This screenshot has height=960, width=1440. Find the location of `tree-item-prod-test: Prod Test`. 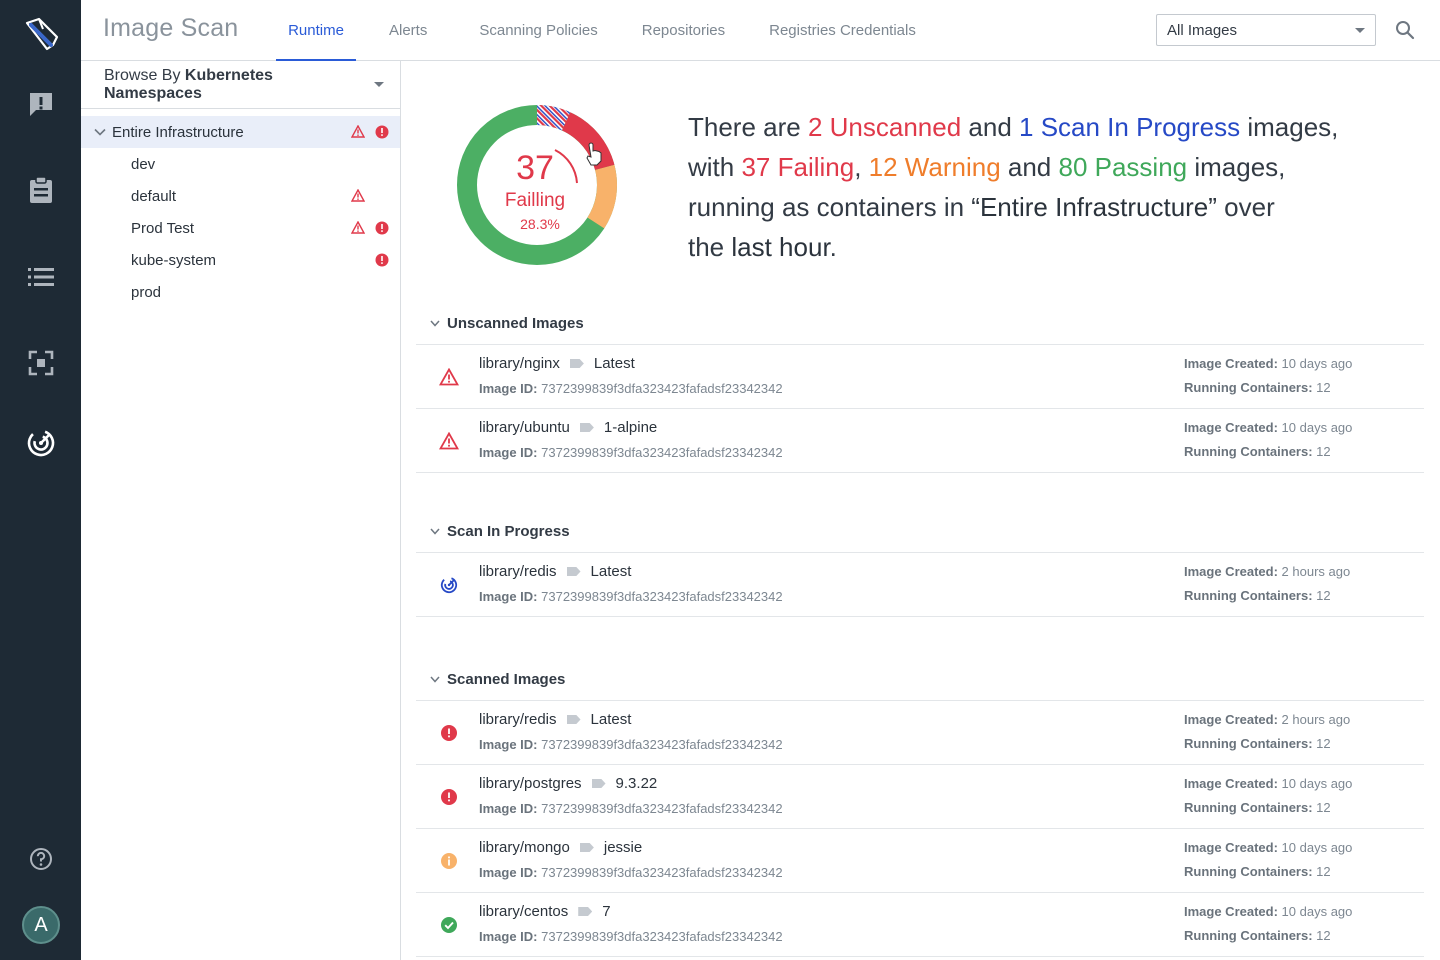

tree-item-prod-test: Prod Test is located at coordinates (240, 228).